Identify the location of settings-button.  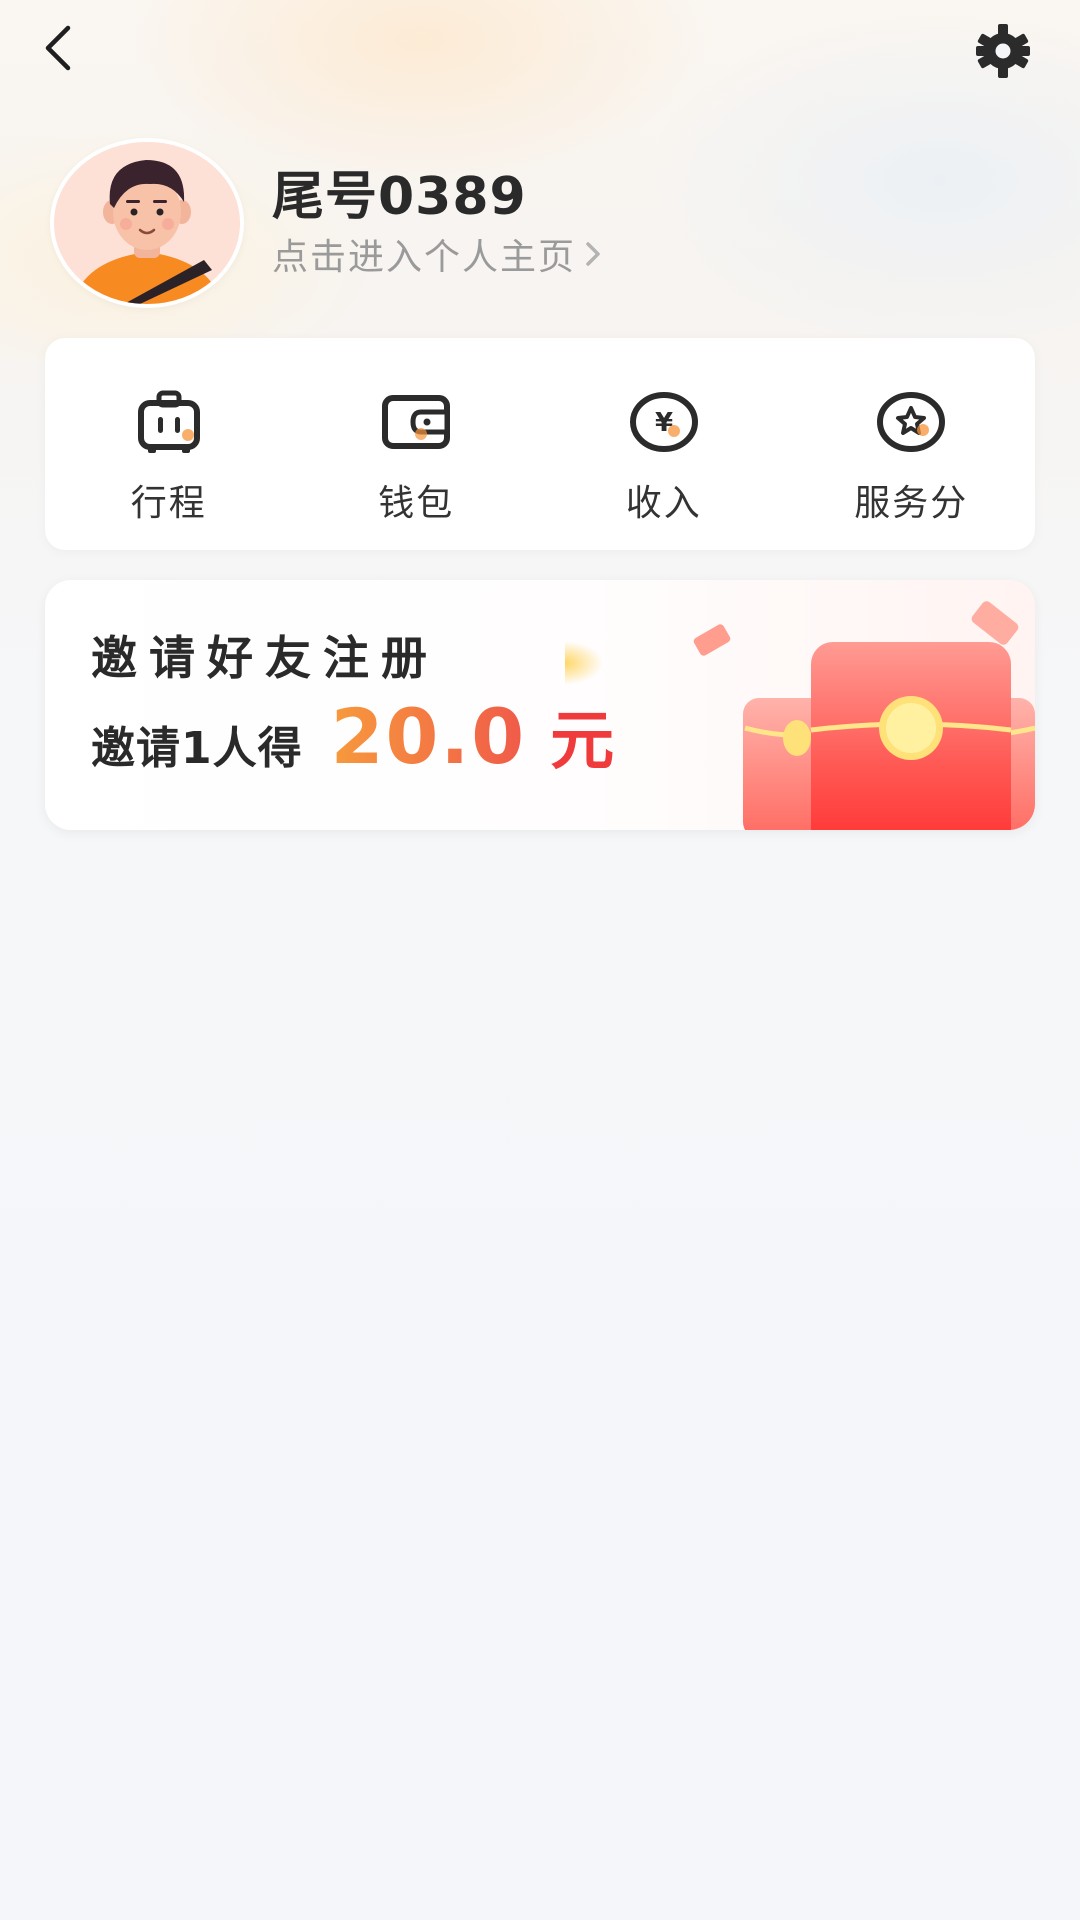
(1003, 51).